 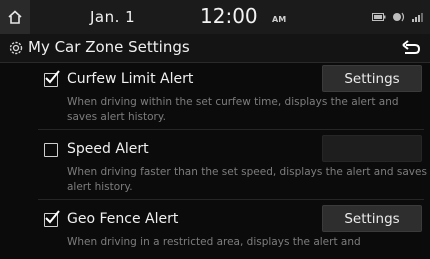 I want to click on checkbox-geo-fence-alert, so click(x=52, y=218).